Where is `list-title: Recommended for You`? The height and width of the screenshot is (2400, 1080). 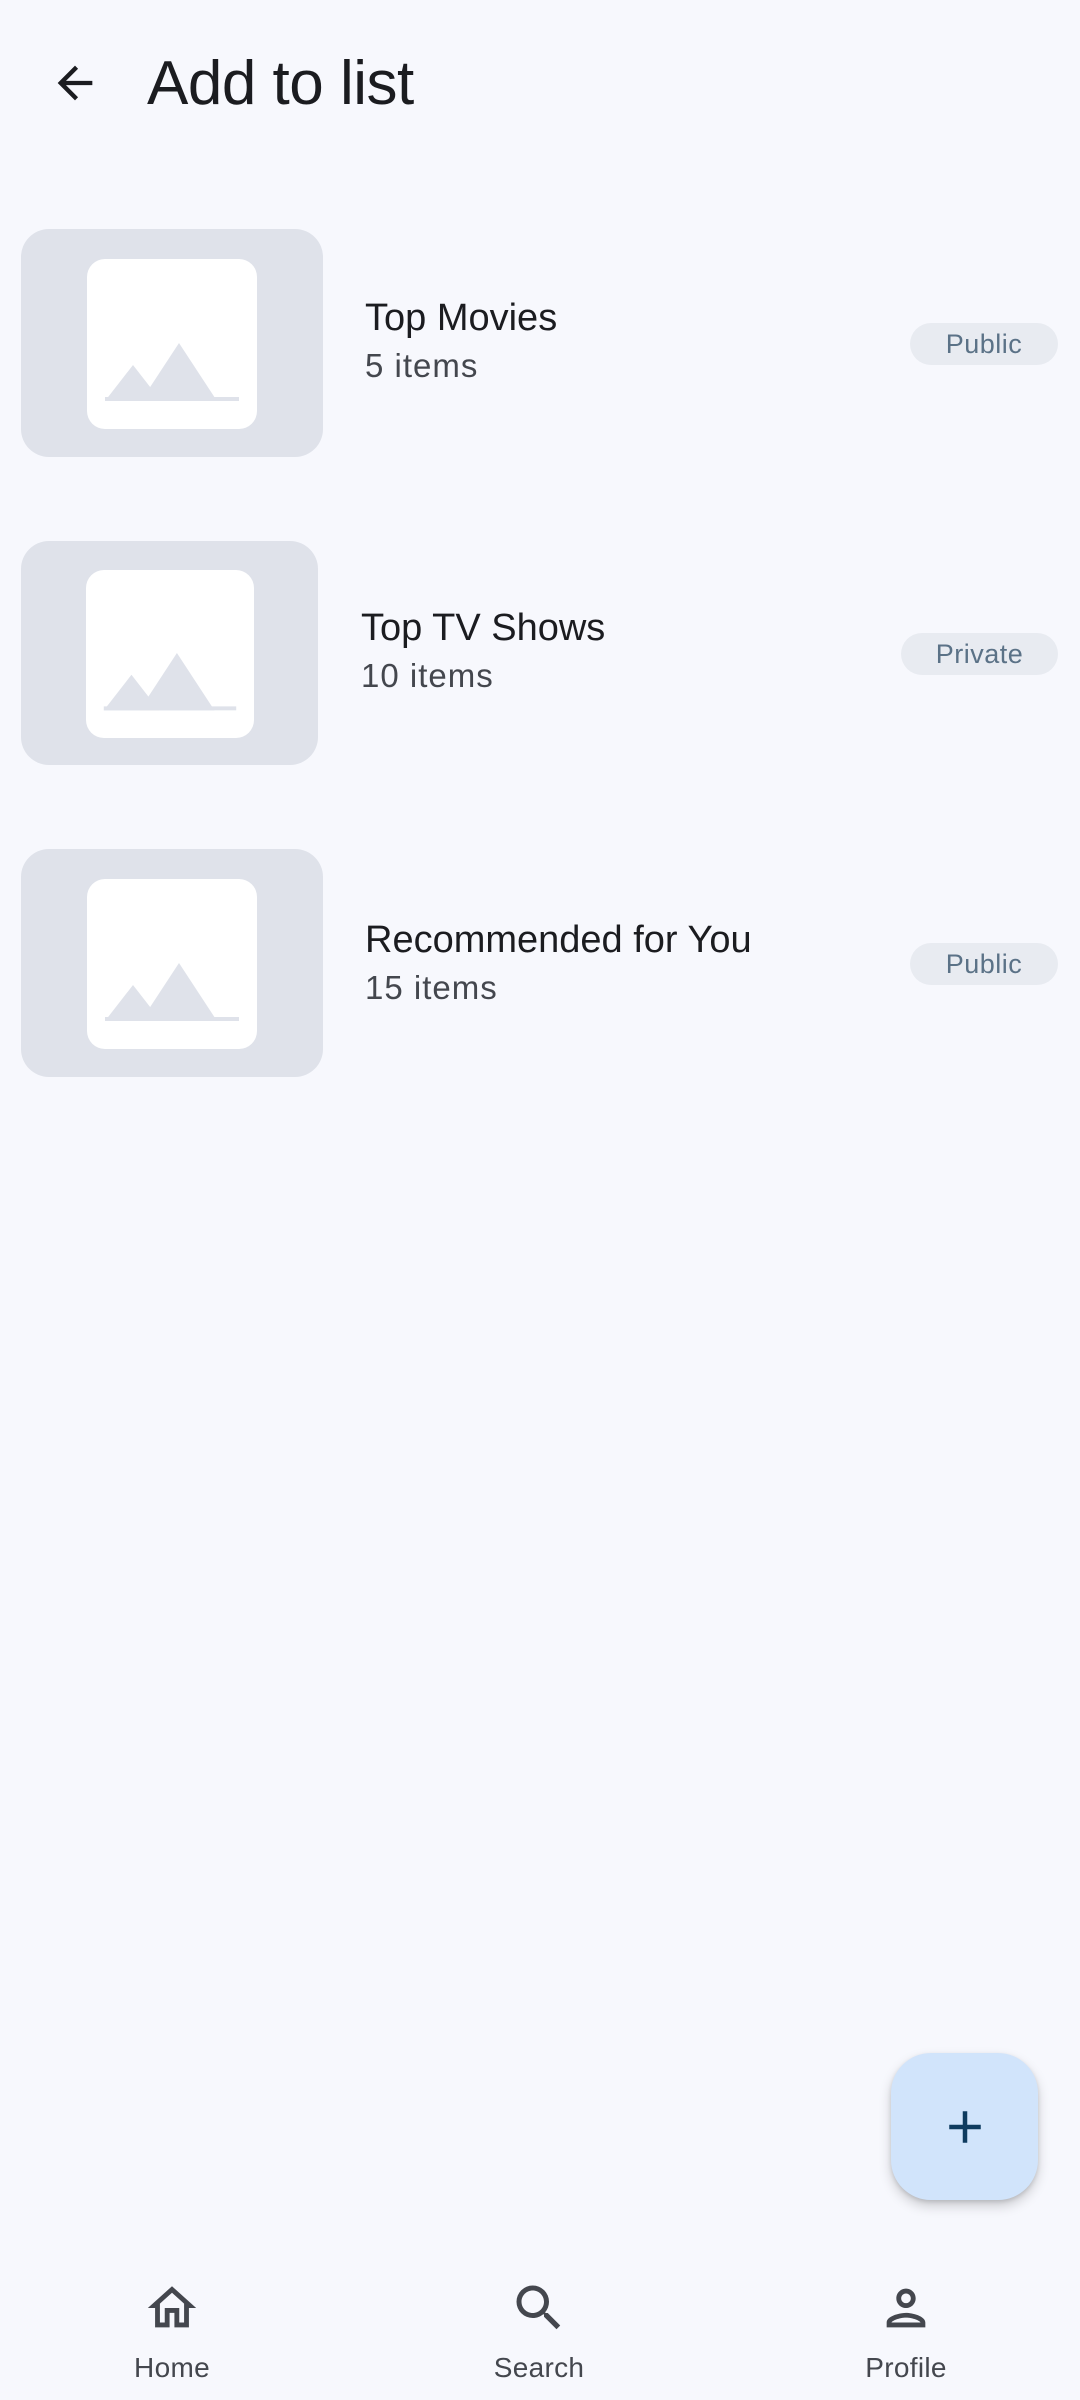 list-title: Recommended for You is located at coordinates (558, 940).